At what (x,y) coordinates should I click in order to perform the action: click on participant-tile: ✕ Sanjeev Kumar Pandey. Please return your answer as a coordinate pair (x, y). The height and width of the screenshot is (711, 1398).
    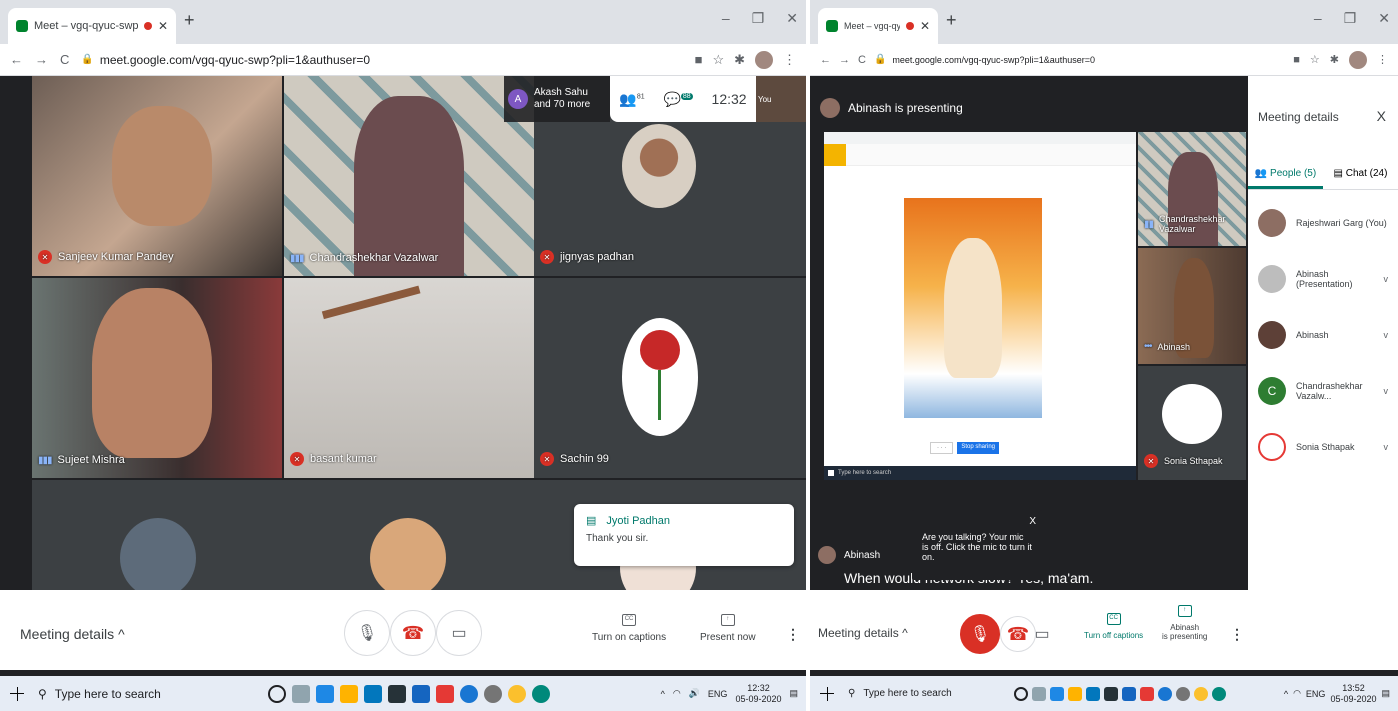
    Looking at the image, I should click on (157, 176).